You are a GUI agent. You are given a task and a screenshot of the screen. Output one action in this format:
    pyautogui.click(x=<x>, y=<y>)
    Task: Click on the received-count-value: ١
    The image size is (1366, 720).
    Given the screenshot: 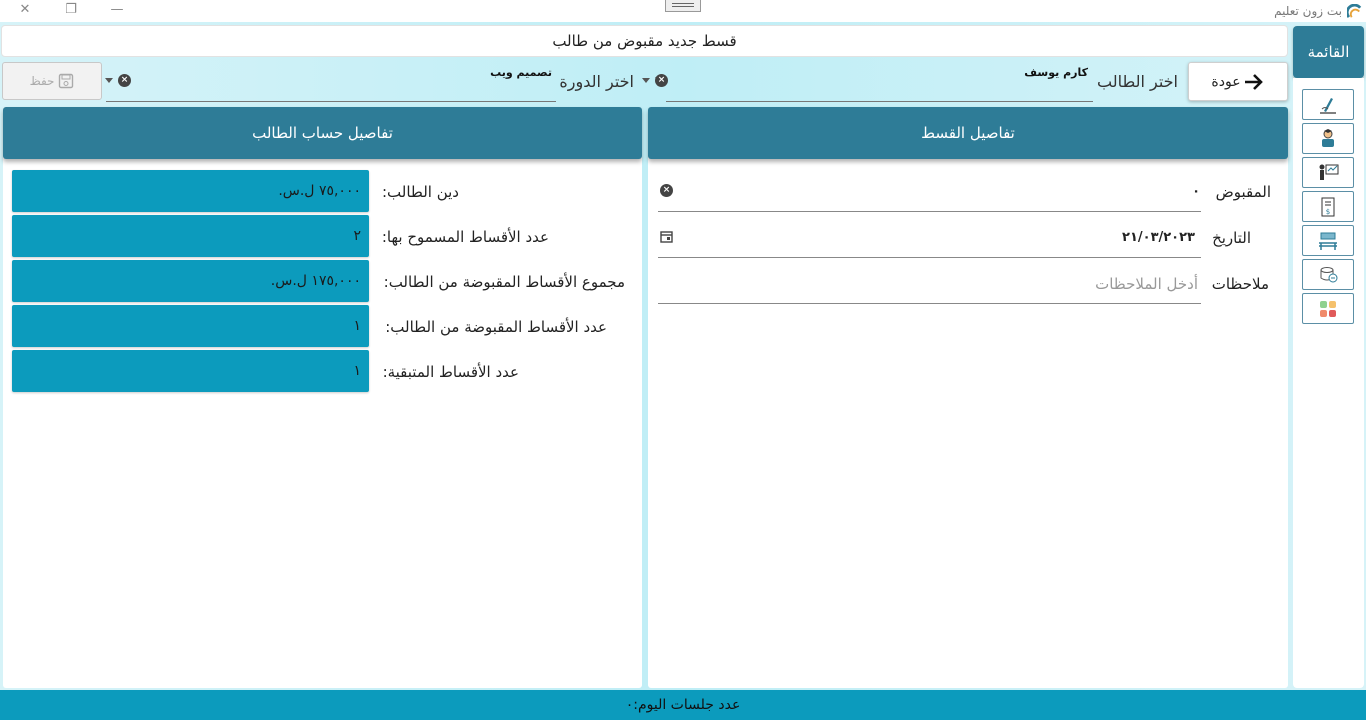 What is the action you would take?
    pyautogui.click(x=190, y=326)
    